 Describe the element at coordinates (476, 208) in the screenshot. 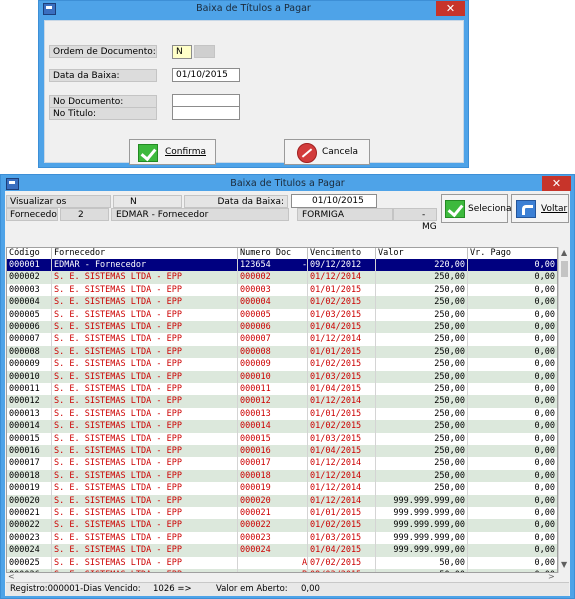

I see `seleciona-button: Seleciona` at that location.